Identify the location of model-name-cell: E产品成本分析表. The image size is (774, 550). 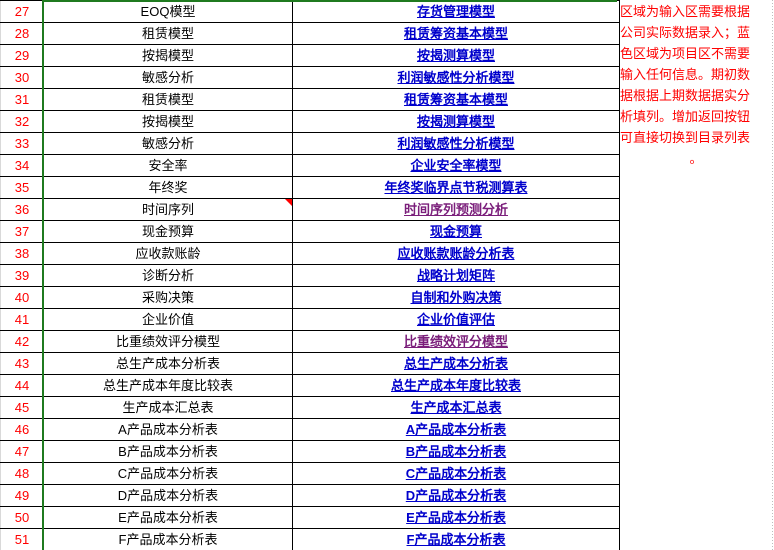
(168, 517).